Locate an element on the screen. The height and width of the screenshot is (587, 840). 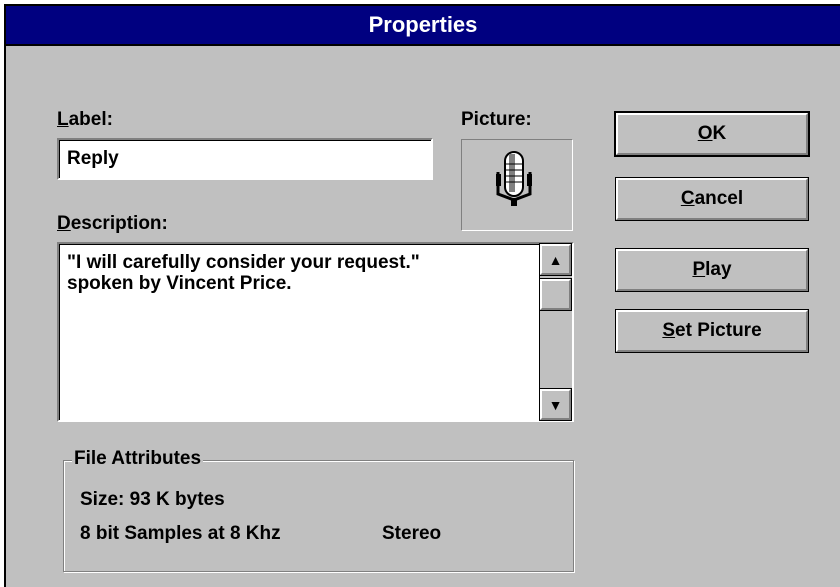
picture-well is located at coordinates (517, 185).